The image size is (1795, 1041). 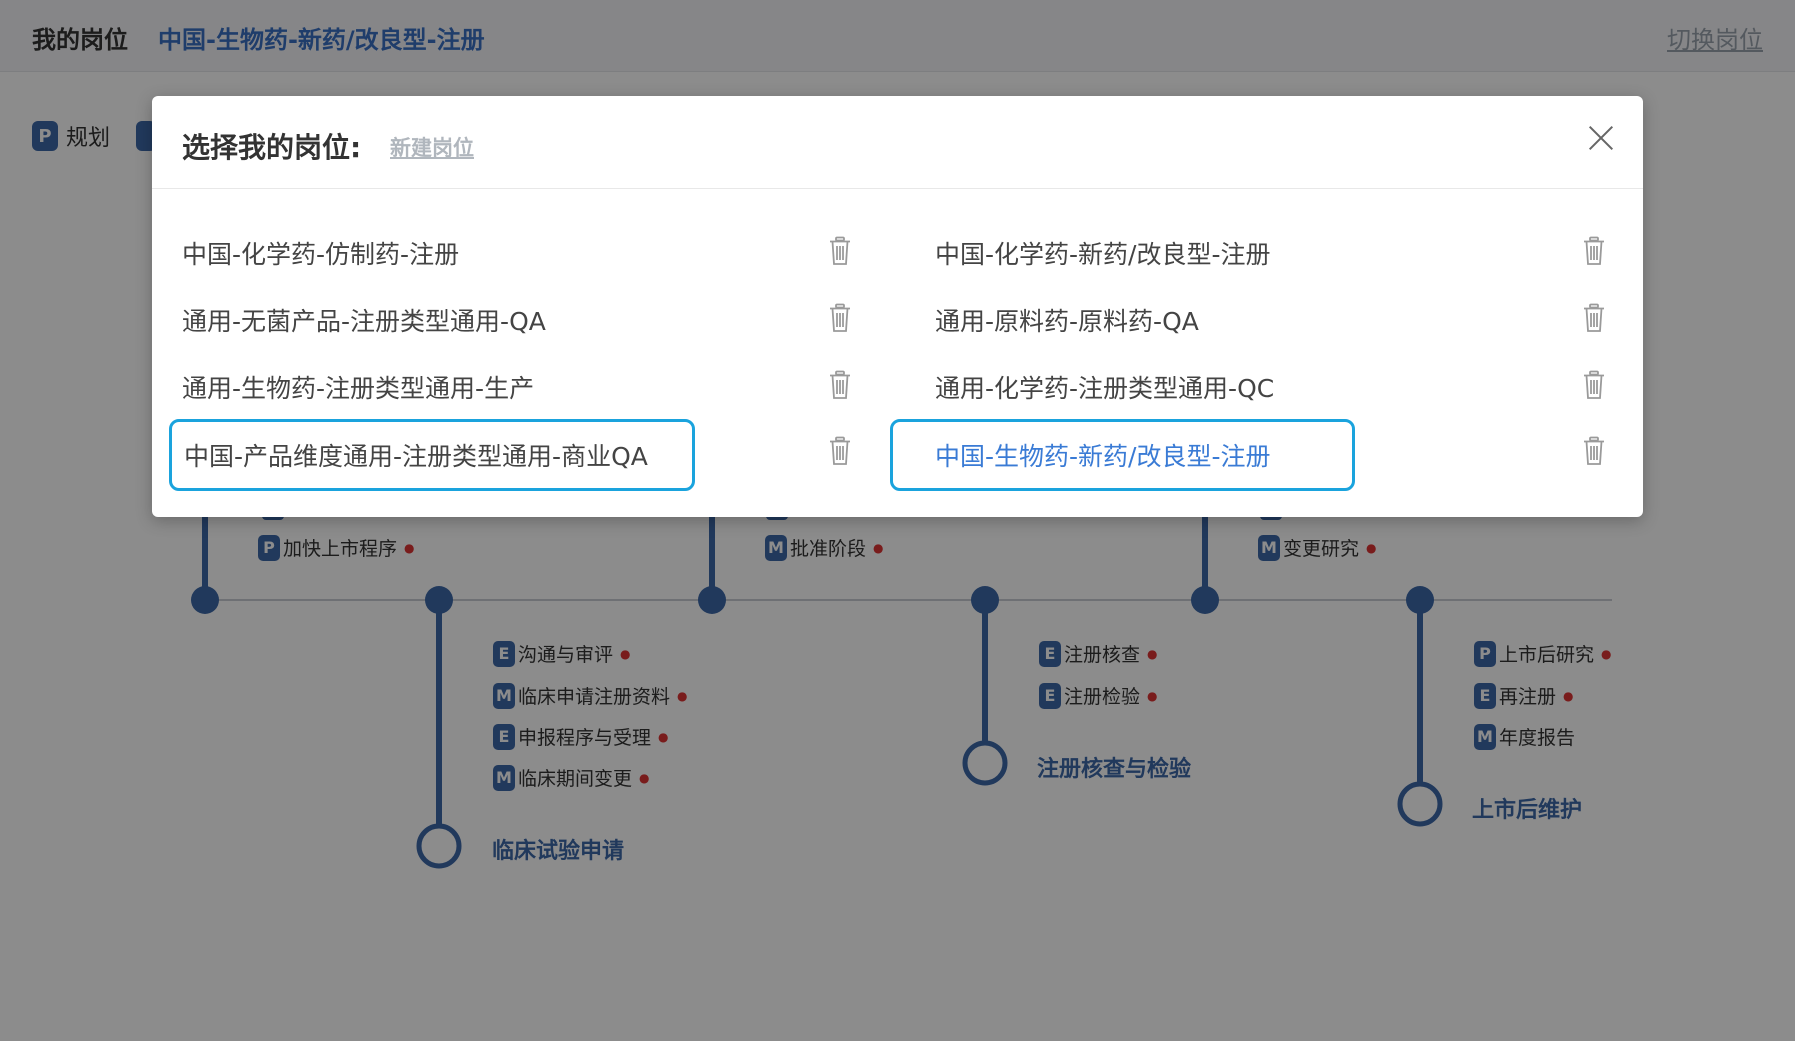 What do you see at coordinates (1067, 320) in the screenshot?
I see `role-option: 通用-原料药-原料药-QA` at bounding box center [1067, 320].